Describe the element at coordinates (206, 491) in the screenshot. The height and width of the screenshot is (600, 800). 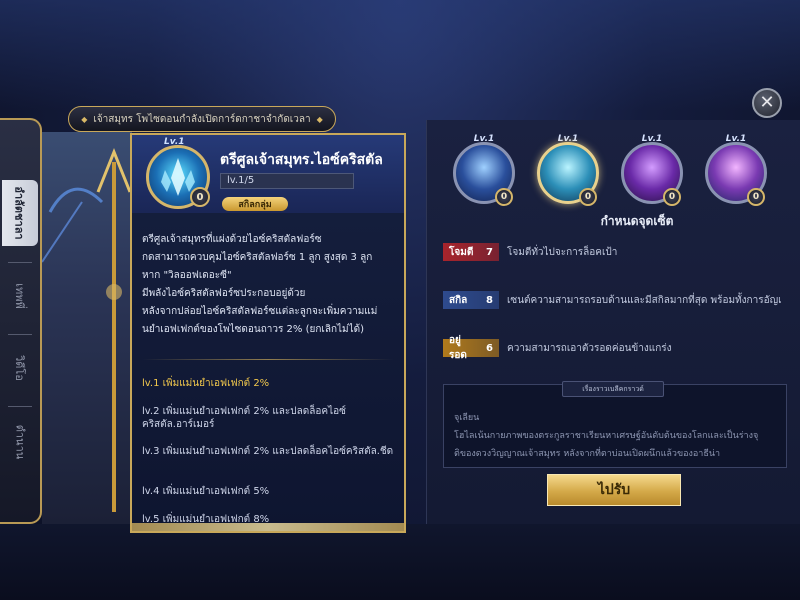
I see `level-effect-4: lv.4 เพิ่มแม่นยำเอฟเฟกต์ 5%` at that location.